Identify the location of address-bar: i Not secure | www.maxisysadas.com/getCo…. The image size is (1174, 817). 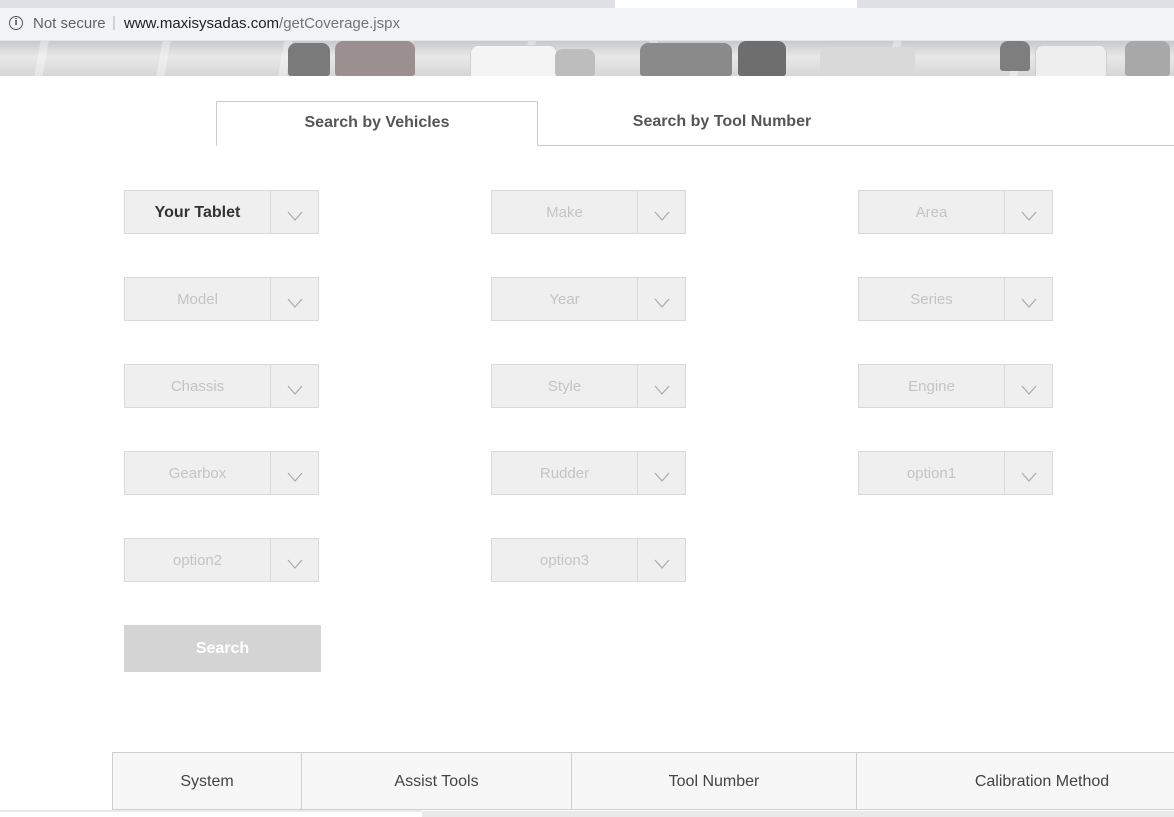
(587, 24).